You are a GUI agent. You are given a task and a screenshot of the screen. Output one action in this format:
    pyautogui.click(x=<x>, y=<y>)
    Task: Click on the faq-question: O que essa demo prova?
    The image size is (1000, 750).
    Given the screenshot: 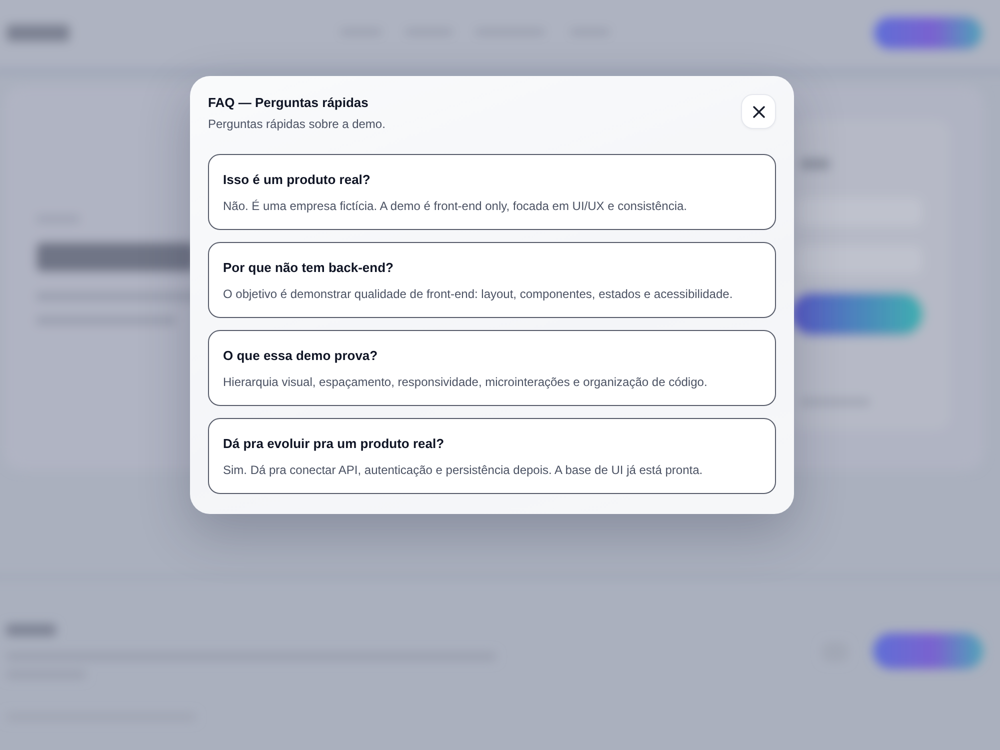 What is the action you would take?
    pyautogui.click(x=301, y=356)
    